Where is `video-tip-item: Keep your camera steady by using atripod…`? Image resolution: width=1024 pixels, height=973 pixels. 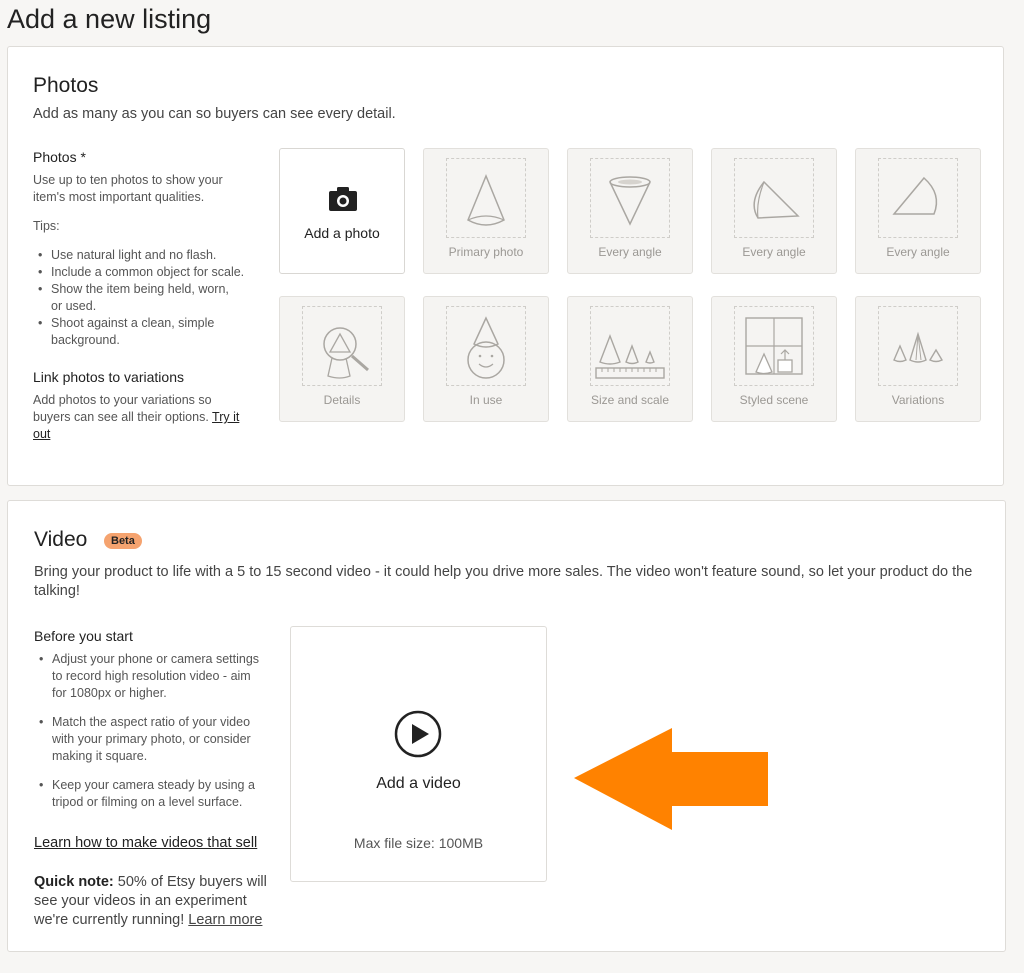
video-tip-item: Keep your camera steady by using atripod… is located at coordinates (154, 794).